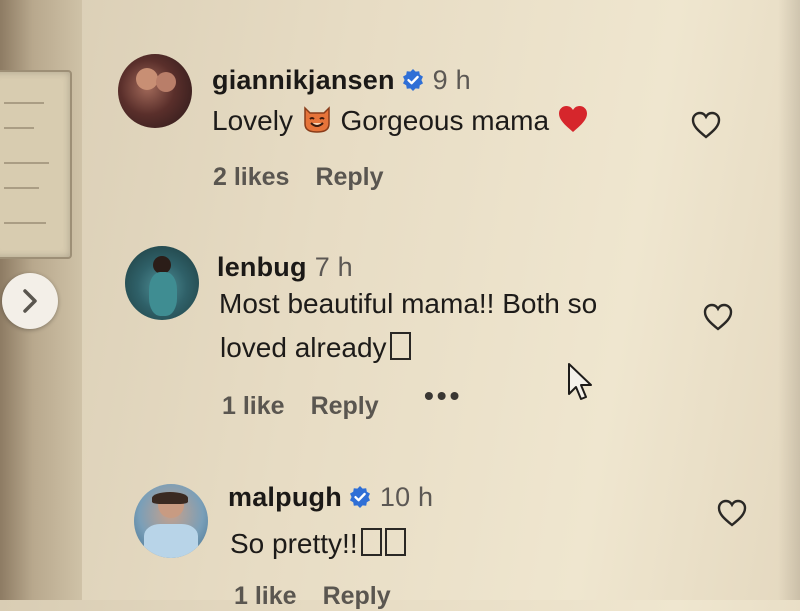  I want to click on comment-text-part: loved already, so click(303, 347).